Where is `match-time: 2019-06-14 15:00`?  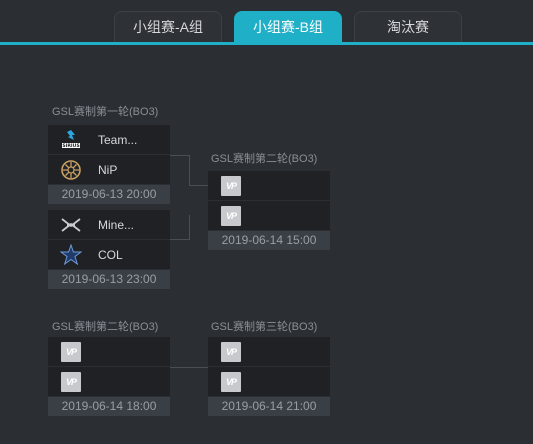 match-time: 2019-06-14 15:00 is located at coordinates (269, 240).